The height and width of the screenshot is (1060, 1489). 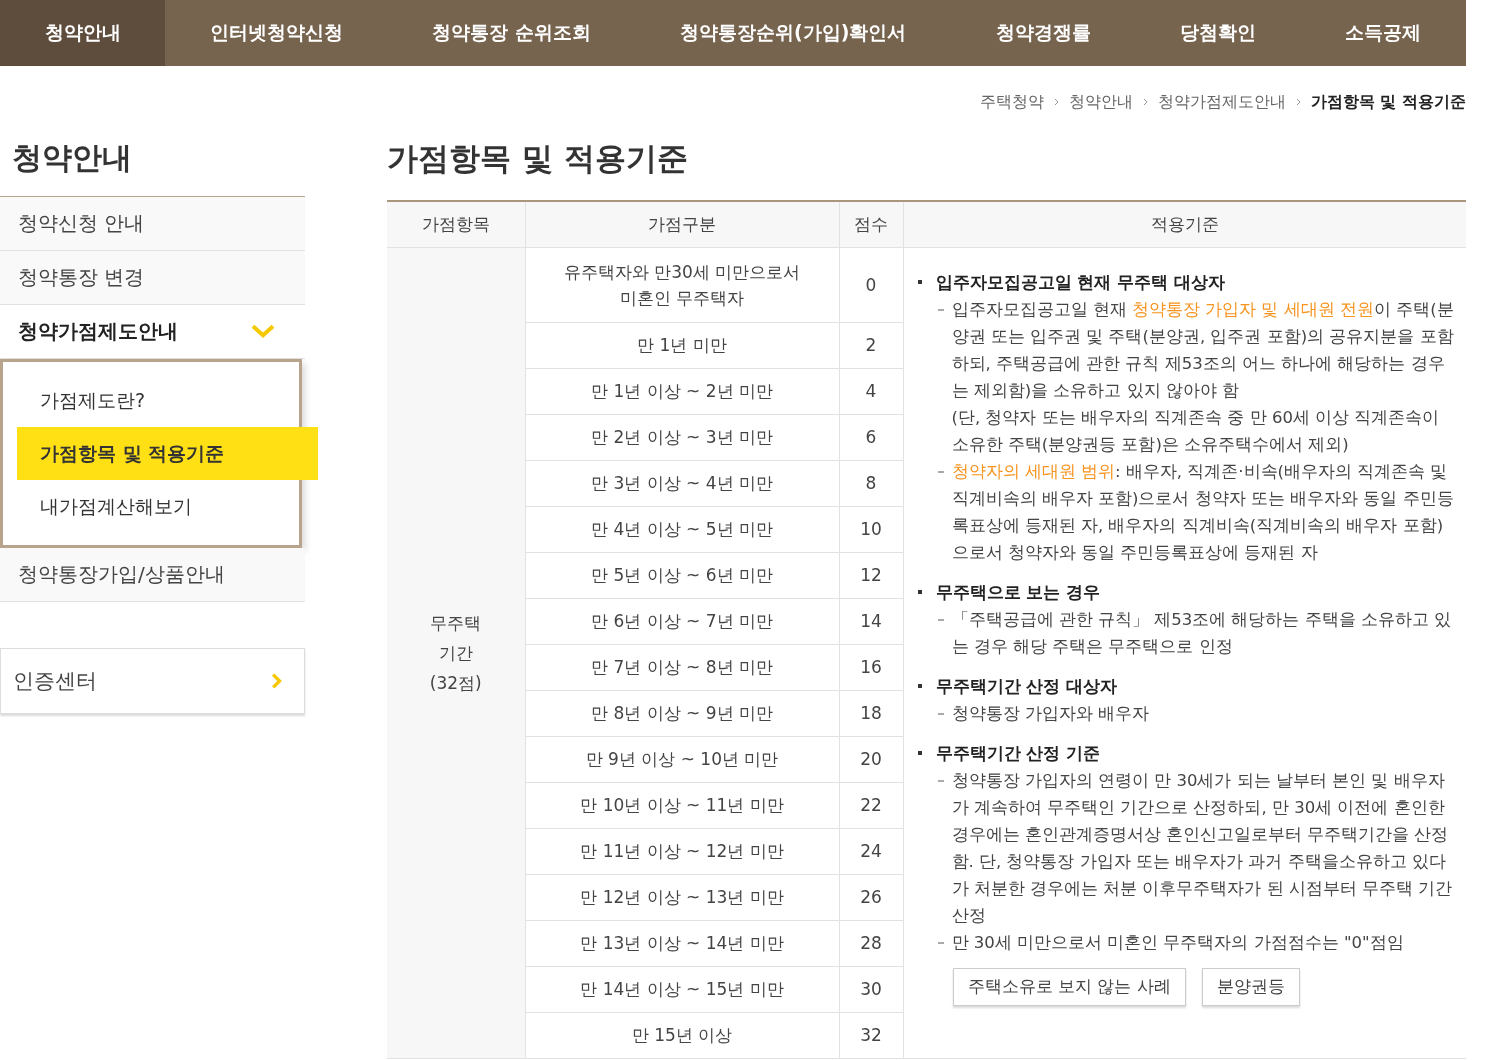 What do you see at coordinates (682, 943) in the screenshot?
I see `table-cell: 만 13년 이상 ~ 14년 미만` at bounding box center [682, 943].